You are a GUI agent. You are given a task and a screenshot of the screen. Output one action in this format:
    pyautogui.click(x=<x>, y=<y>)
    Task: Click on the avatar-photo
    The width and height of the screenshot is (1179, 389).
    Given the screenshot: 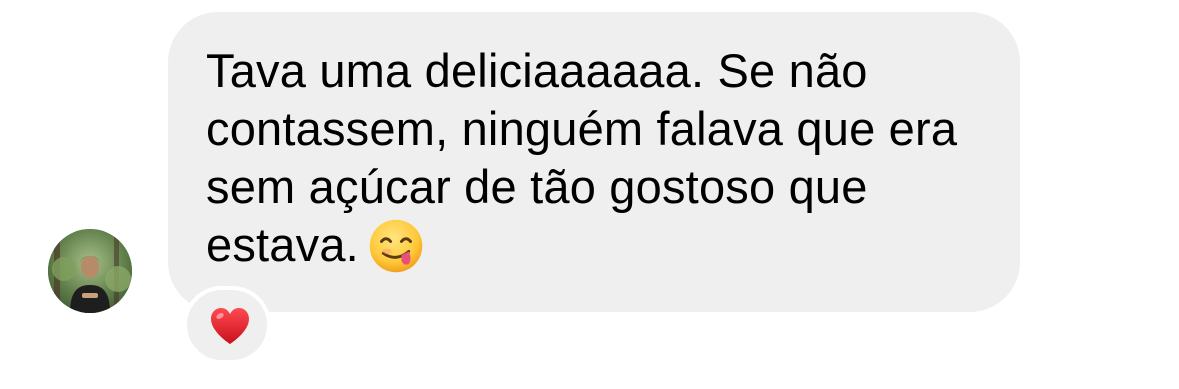 What is the action you would take?
    pyautogui.click(x=90, y=271)
    